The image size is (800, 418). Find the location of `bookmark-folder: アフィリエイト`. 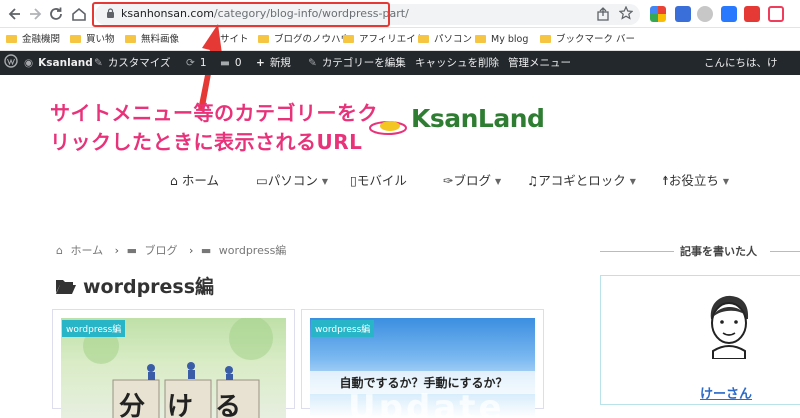

bookmark-folder: アフィリエイト is located at coordinates (384, 40).